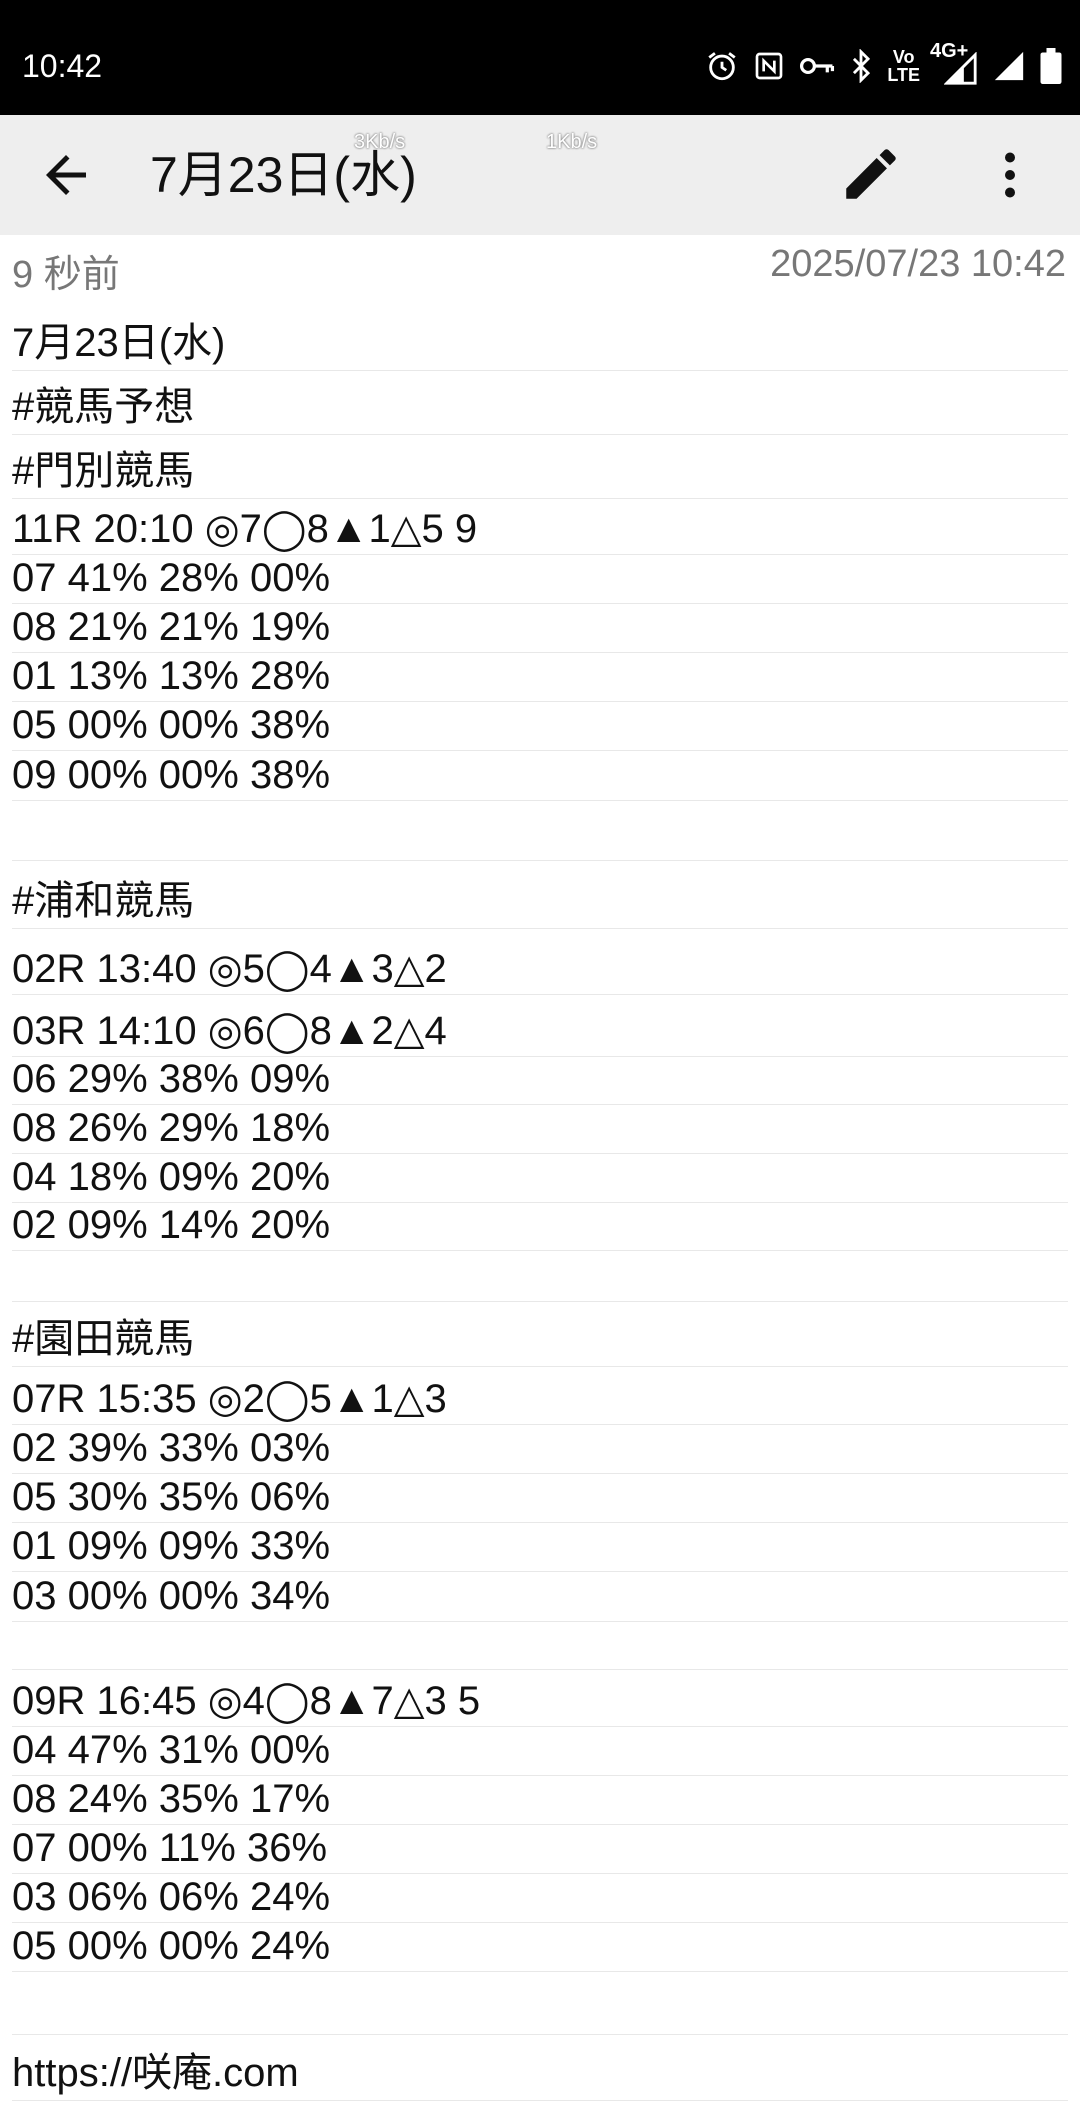 Image resolution: width=1080 pixels, height=2104 pixels. I want to click on note-line-text: 02 39% 33% 03%, so click(171, 1448).